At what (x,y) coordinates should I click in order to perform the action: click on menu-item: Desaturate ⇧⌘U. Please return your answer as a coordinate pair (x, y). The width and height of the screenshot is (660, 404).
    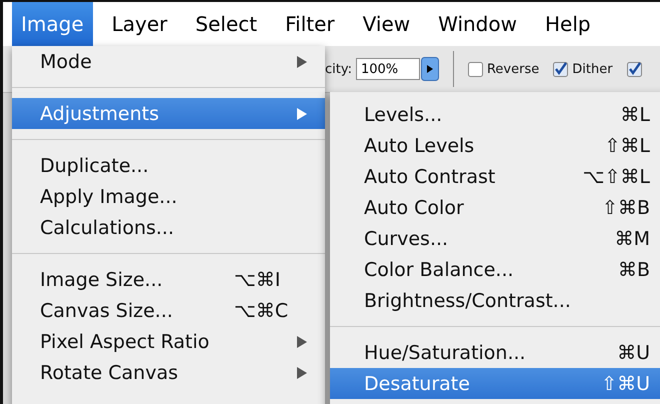
    Looking at the image, I should click on (495, 383).